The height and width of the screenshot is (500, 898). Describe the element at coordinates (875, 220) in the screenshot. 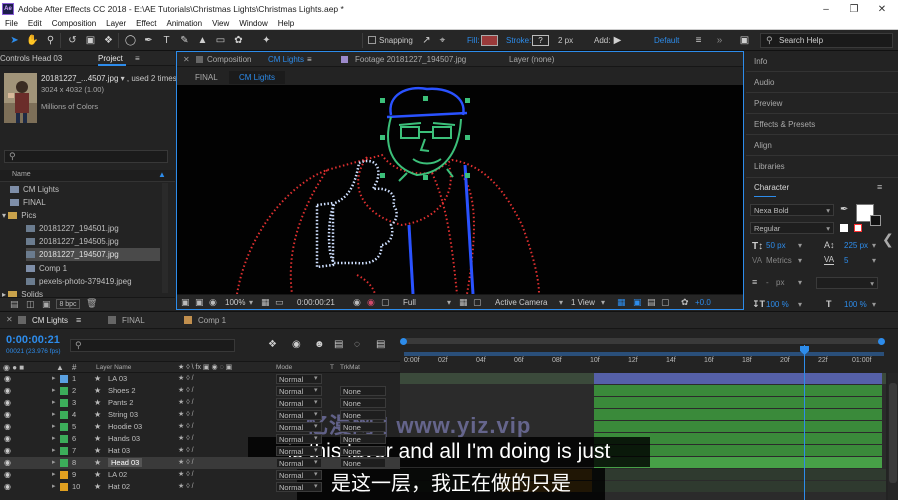

I see `stroke-color-black` at that location.